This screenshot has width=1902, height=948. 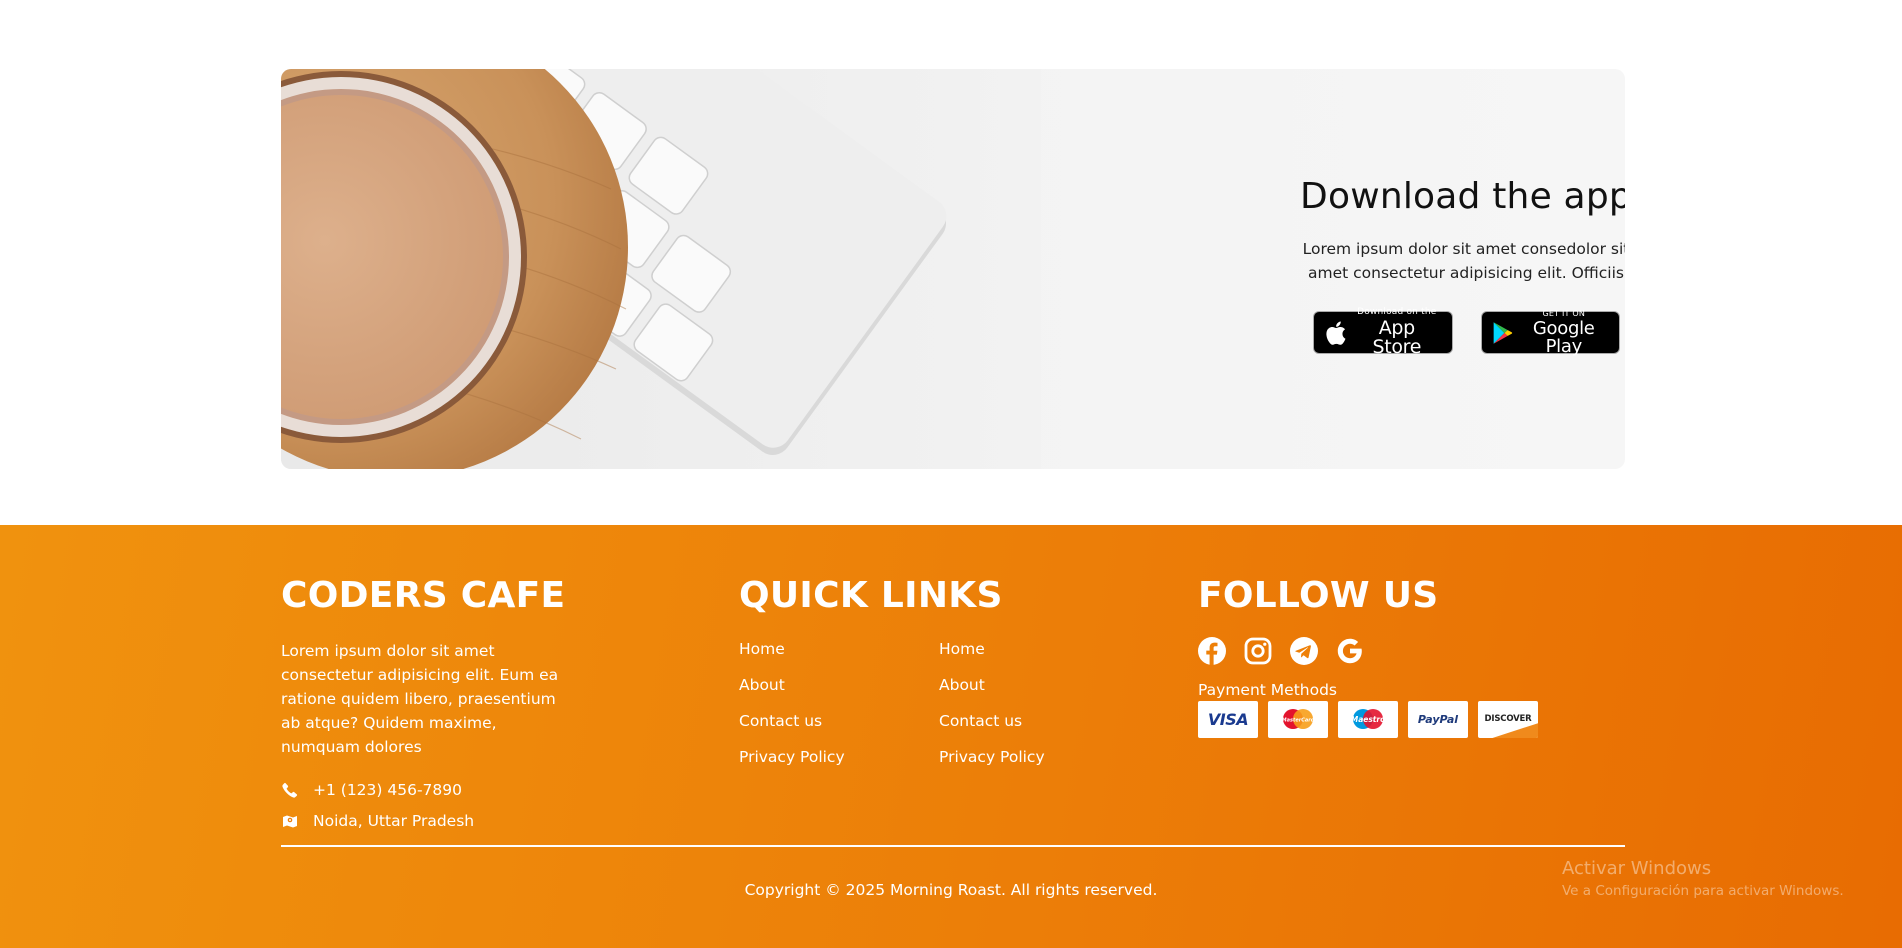 What do you see at coordinates (1039, 703) in the screenshot?
I see `quick-links-col-2: Home About Contact us Privacy Policy` at bounding box center [1039, 703].